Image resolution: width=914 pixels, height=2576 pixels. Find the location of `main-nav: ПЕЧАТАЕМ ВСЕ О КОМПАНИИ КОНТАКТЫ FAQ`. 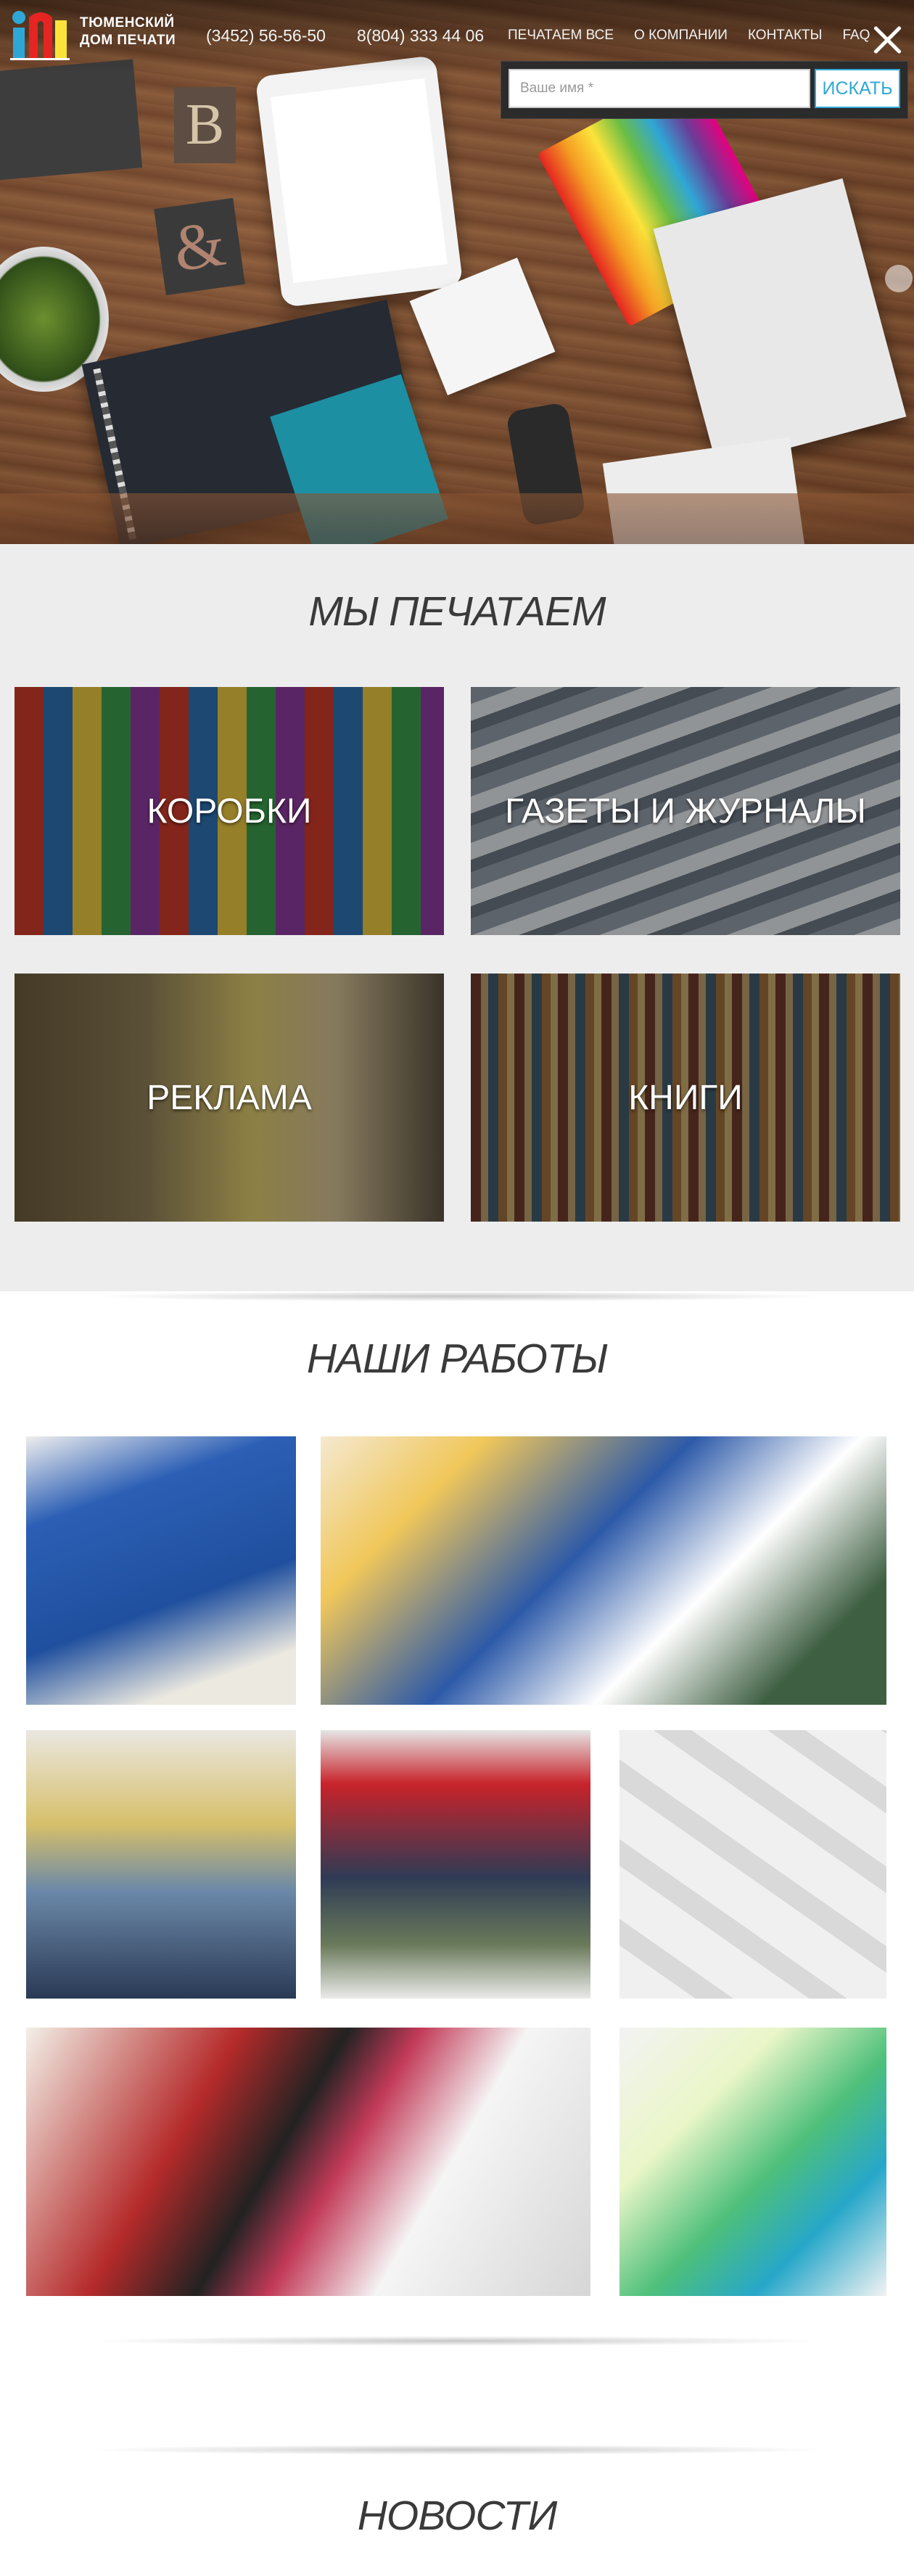

main-nav: ПЕЧАТАЕМ ВСЕ О КОМПАНИИ КОНТАКТЫ FAQ is located at coordinates (689, 36).